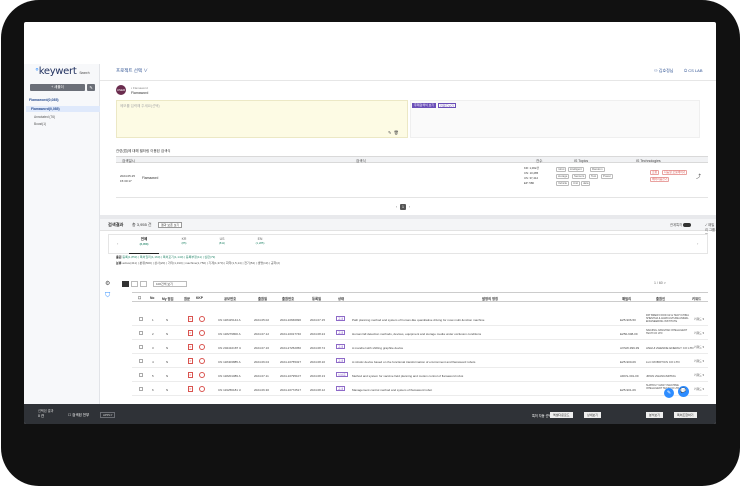 This screenshot has width=741, height=488. Describe the element at coordinates (108, 415) in the screenshot. I see `apply-button: APPLY` at that location.